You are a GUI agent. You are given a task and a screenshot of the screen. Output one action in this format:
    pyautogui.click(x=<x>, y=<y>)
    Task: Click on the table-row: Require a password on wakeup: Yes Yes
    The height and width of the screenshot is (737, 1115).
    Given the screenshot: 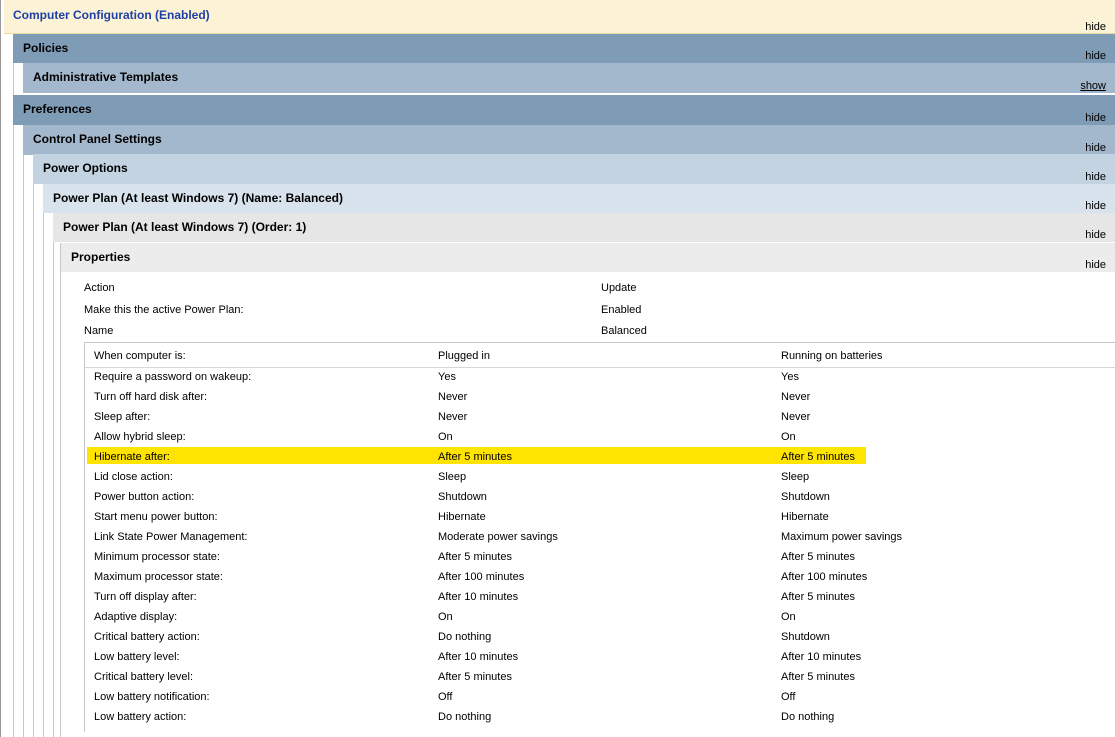 What is the action you would take?
    pyautogui.click(x=600, y=377)
    